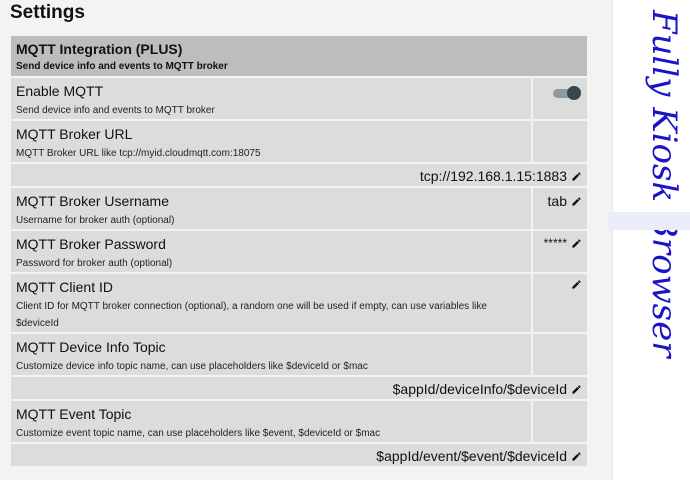 This screenshot has width=690, height=480. I want to click on page-title: Settings, so click(47, 12).